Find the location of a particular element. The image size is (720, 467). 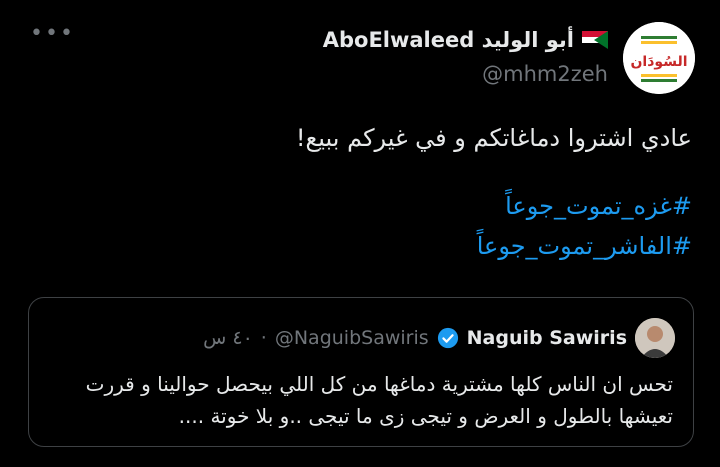

more-options-button: ••• is located at coordinates (52, 34).